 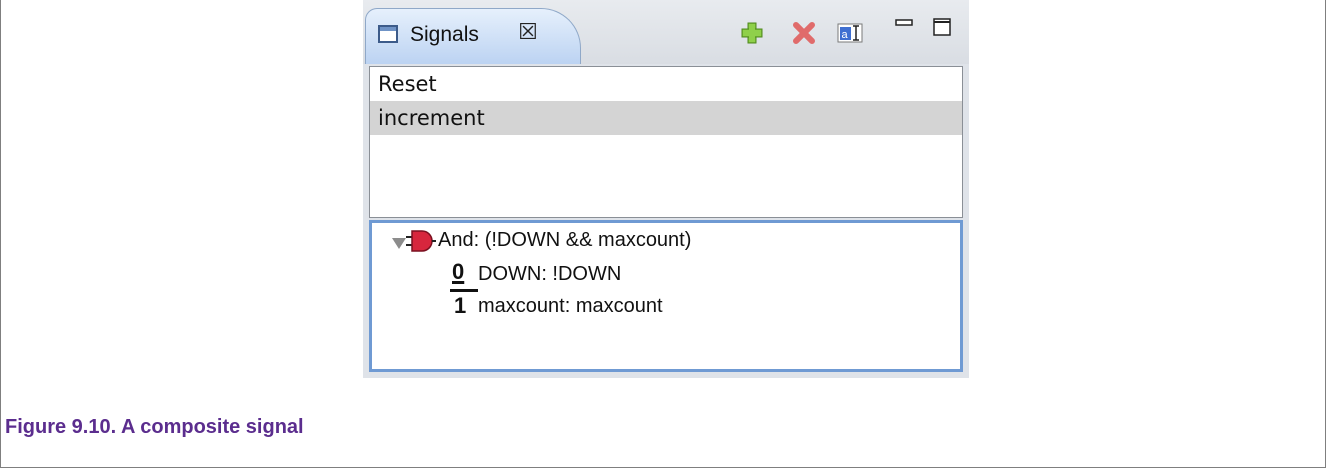 What do you see at coordinates (570, 306) in the screenshot?
I see `maxcount-node-label: maxcount` at bounding box center [570, 306].